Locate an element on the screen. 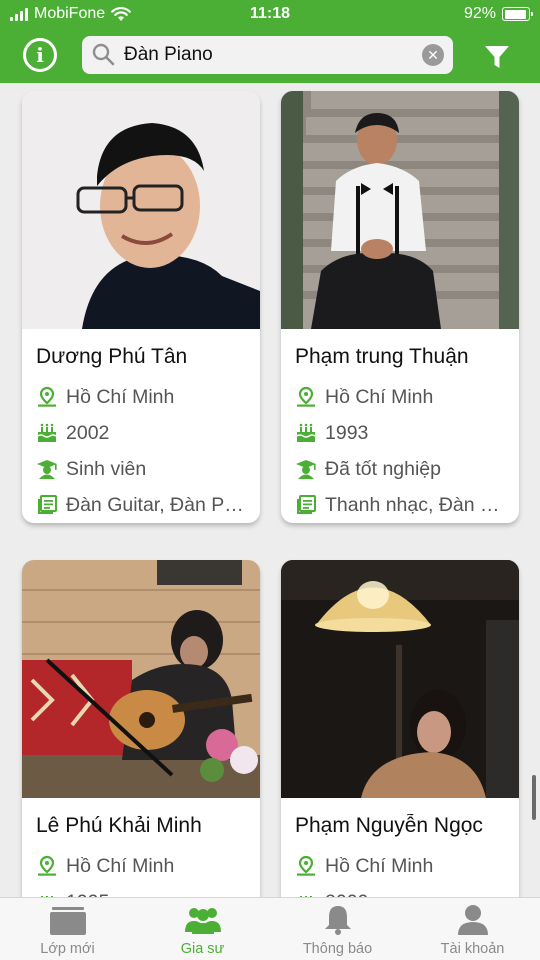 This screenshot has height=960, width=540. battery-icon is located at coordinates (517, 14).